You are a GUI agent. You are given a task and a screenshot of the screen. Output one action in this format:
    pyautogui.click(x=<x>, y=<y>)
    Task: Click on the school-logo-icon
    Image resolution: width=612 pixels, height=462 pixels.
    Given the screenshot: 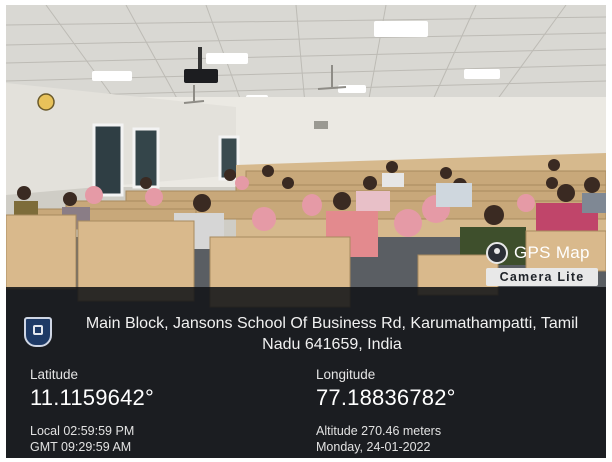 What is the action you would take?
    pyautogui.click(x=38, y=332)
    